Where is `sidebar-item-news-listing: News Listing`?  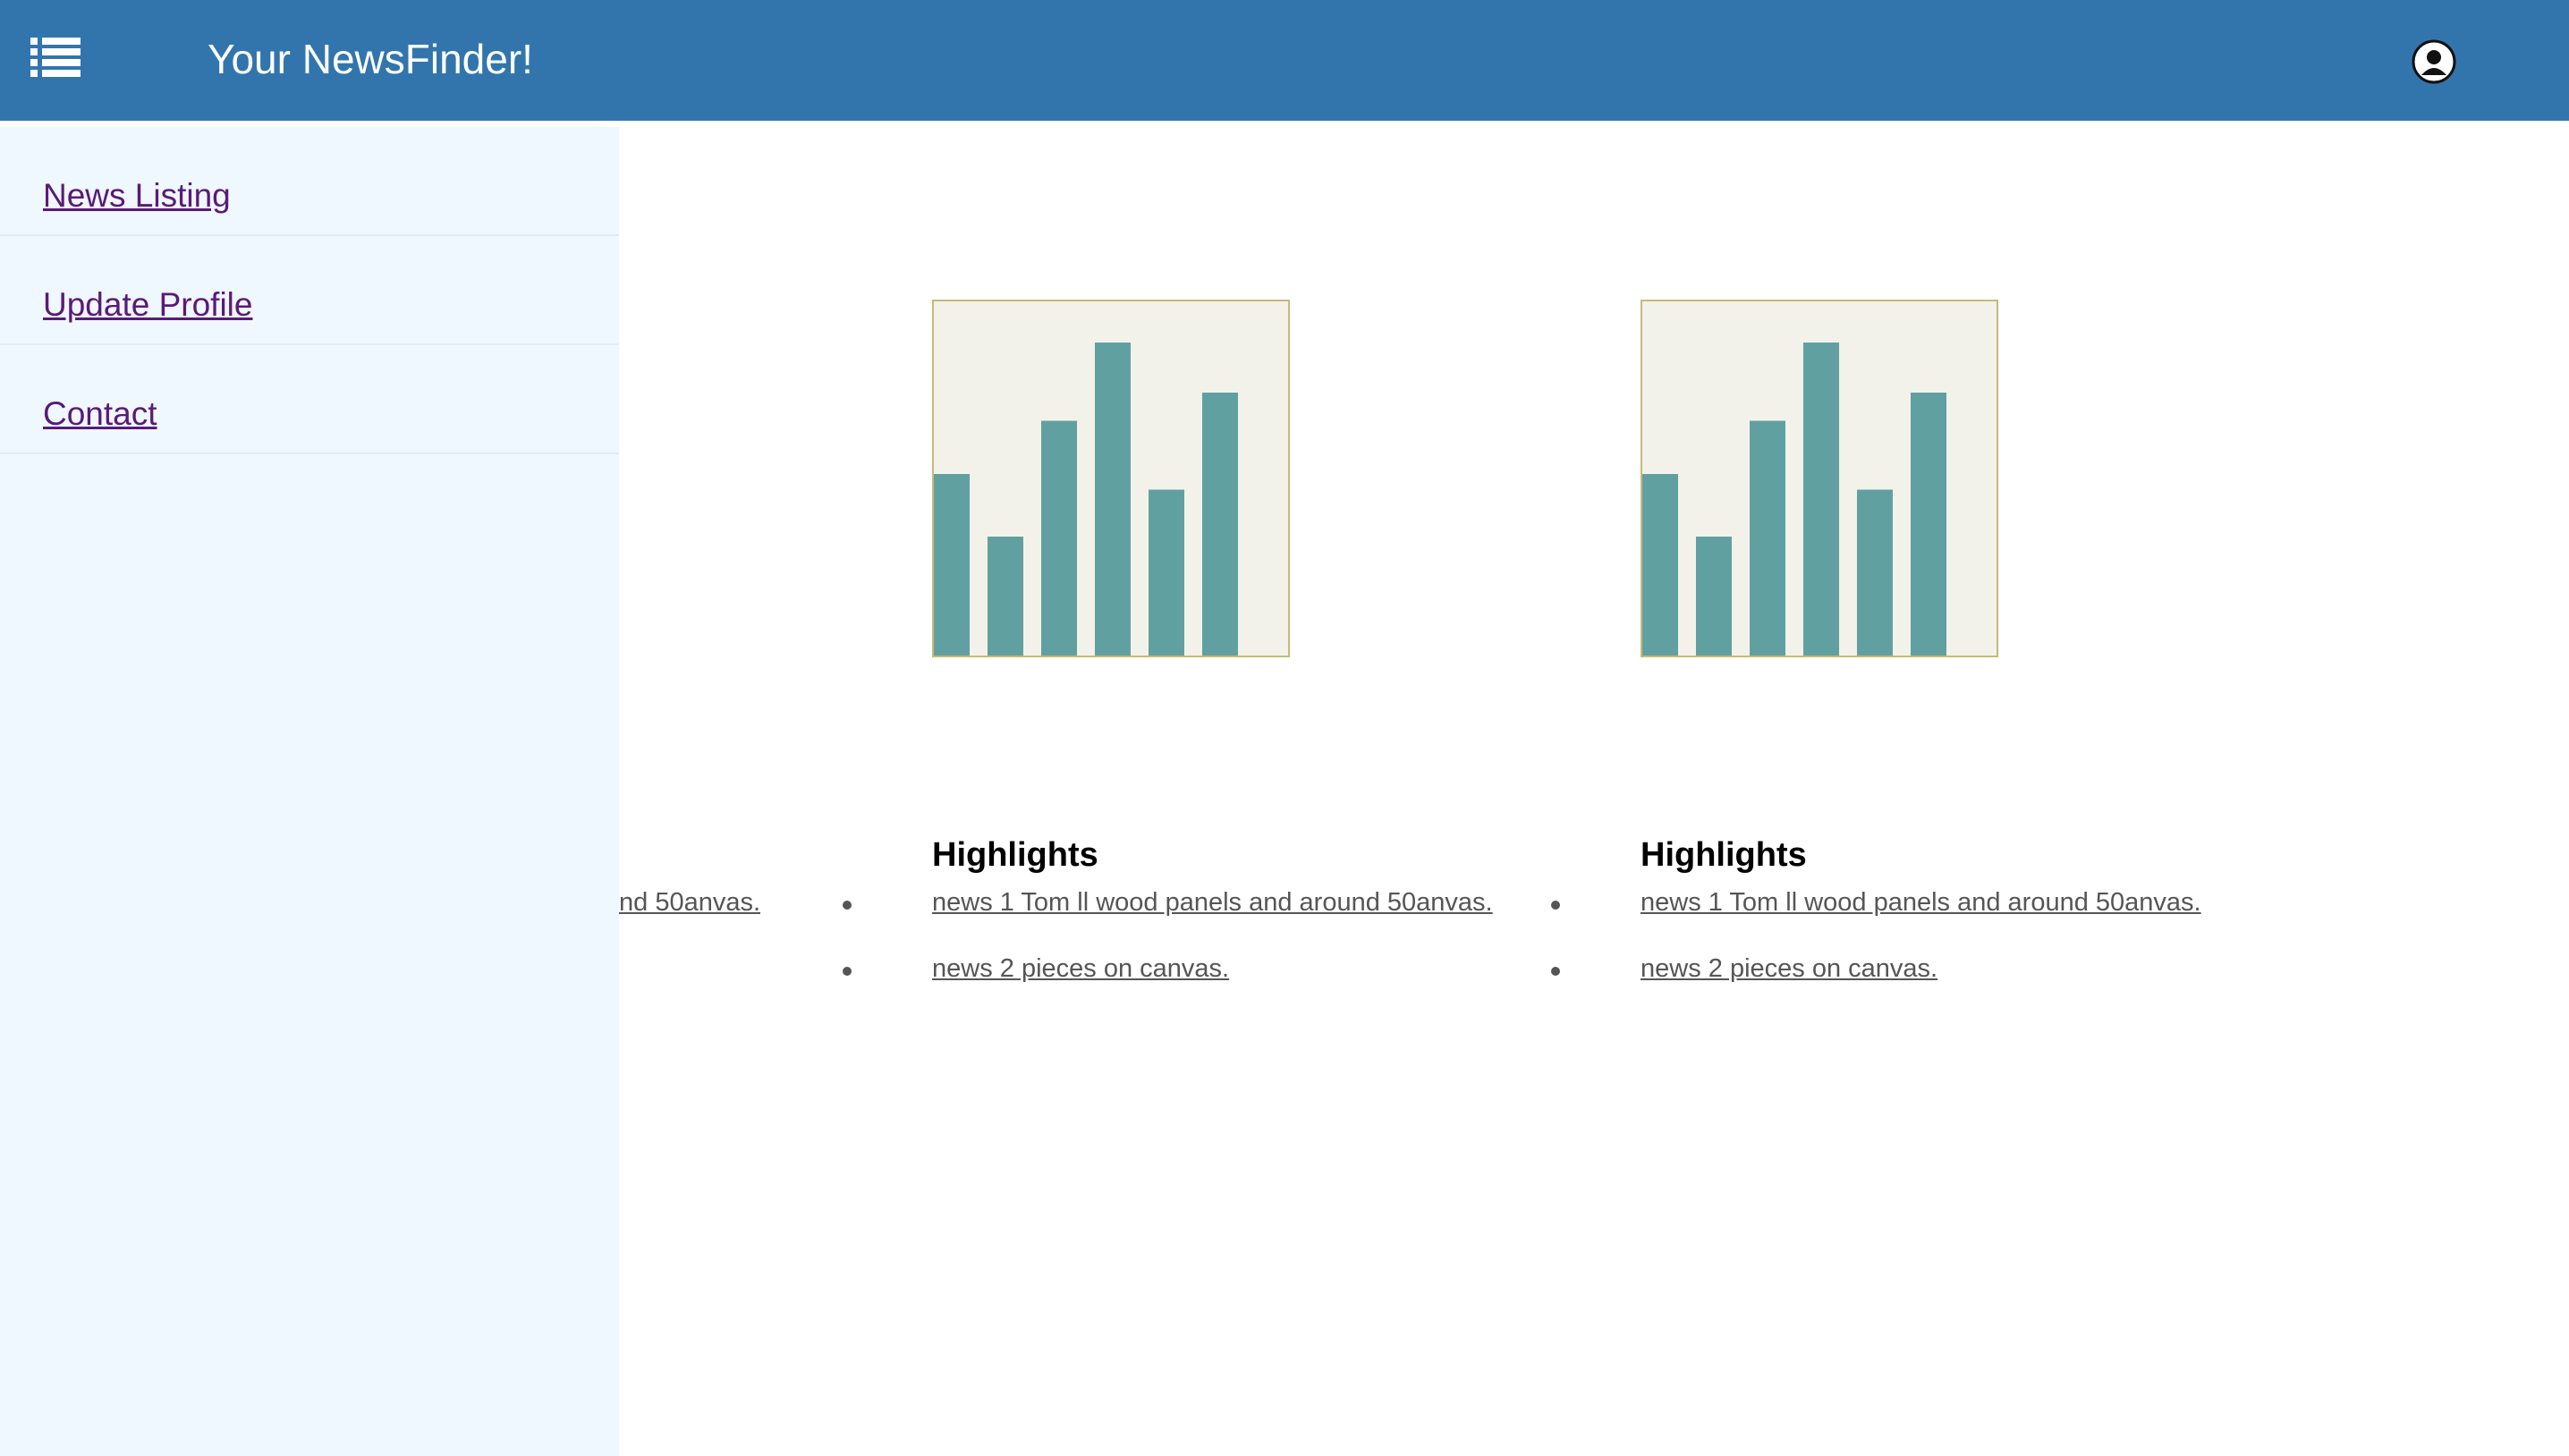
sidebar-item-news-listing: News Listing is located at coordinates (310, 181).